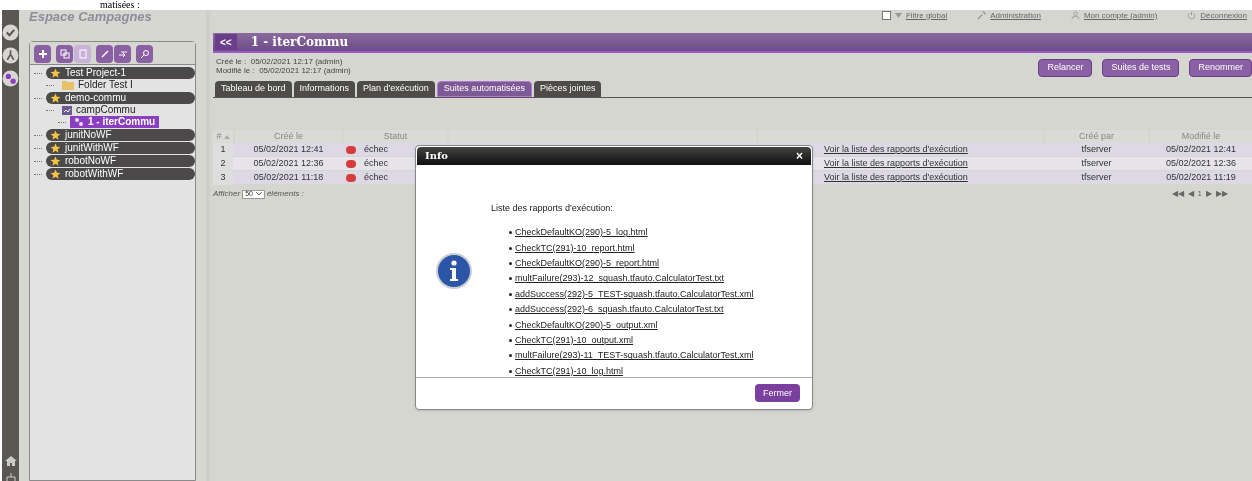 Image resolution: width=1252 pixels, height=481 pixels. What do you see at coordinates (79, 122) in the screenshot?
I see `iteration-icon` at bounding box center [79, 122].